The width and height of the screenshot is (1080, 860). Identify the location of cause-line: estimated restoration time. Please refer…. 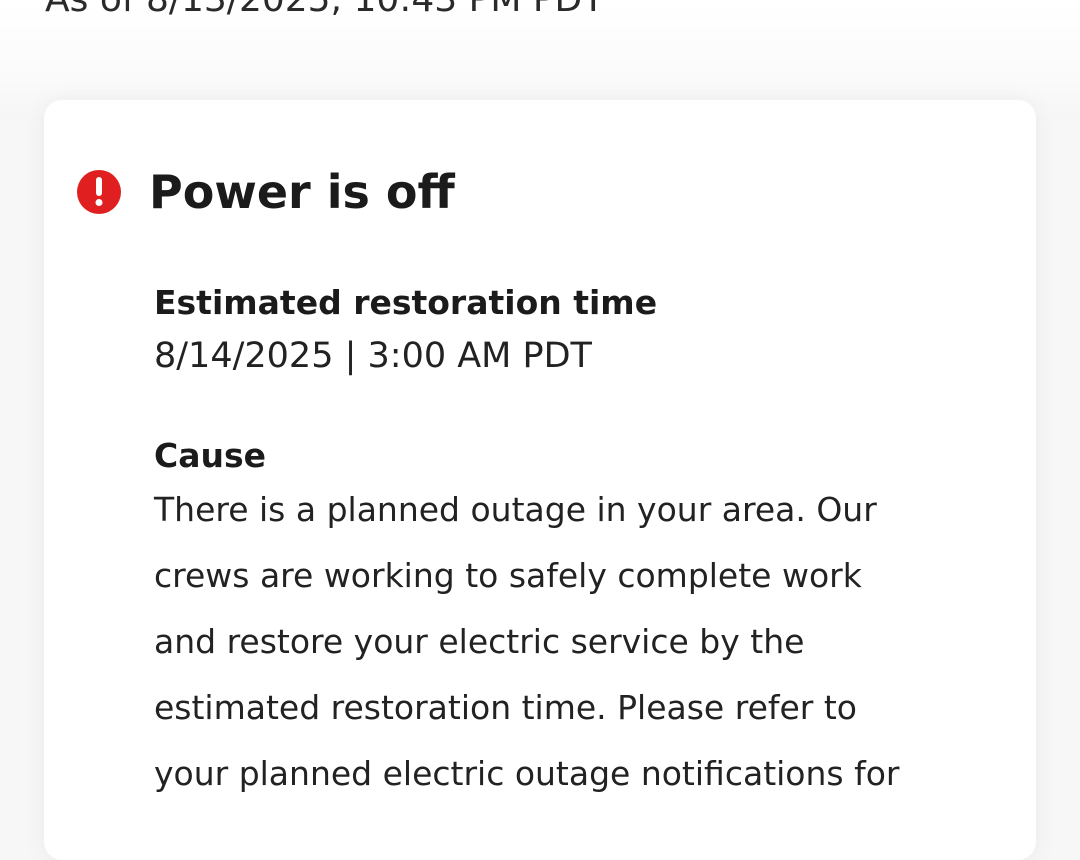
(505, 707).